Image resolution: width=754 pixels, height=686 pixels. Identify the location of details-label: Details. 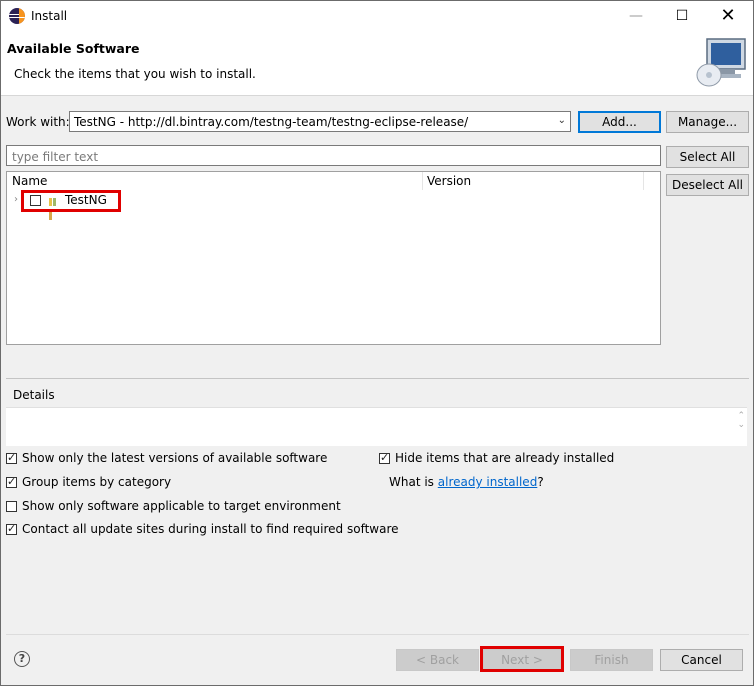
(34, 395).